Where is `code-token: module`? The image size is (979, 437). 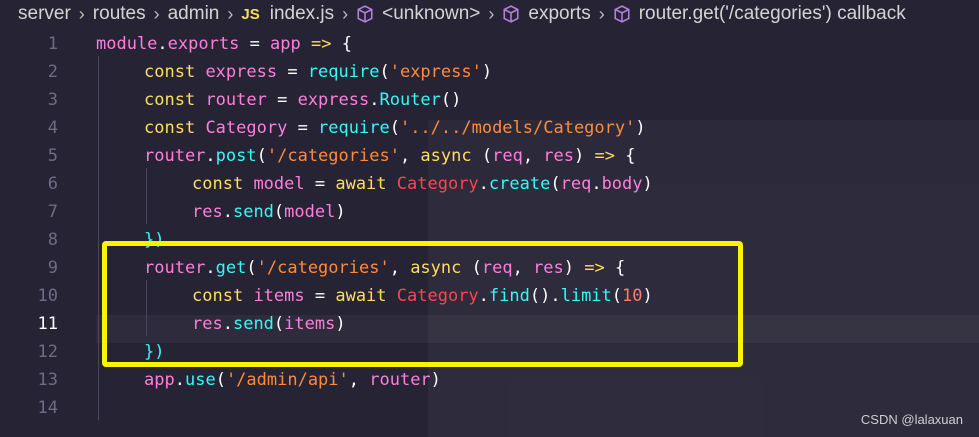
code-token: module is located at coordinates (127, 44).